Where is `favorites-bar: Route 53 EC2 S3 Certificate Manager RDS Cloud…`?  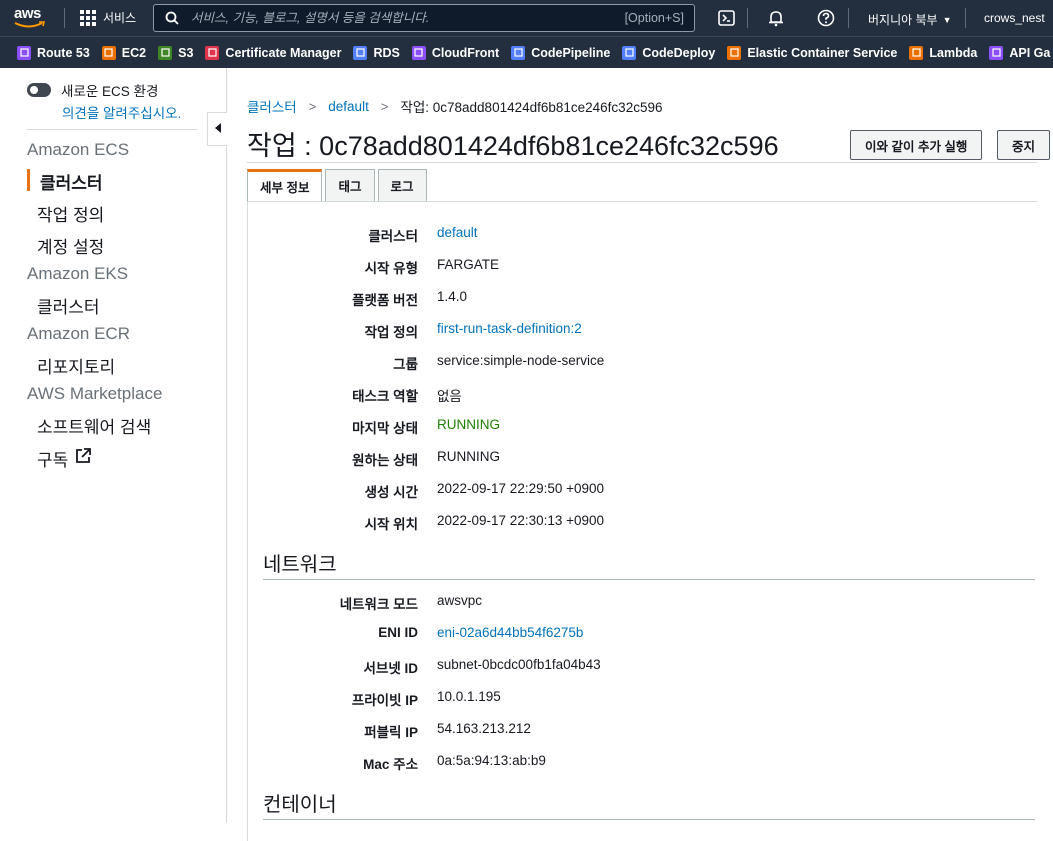 favorites-bar: Route 53 EC2 S3 Certificate Manager RDS Cloud… is located at coordinates (526, 52).